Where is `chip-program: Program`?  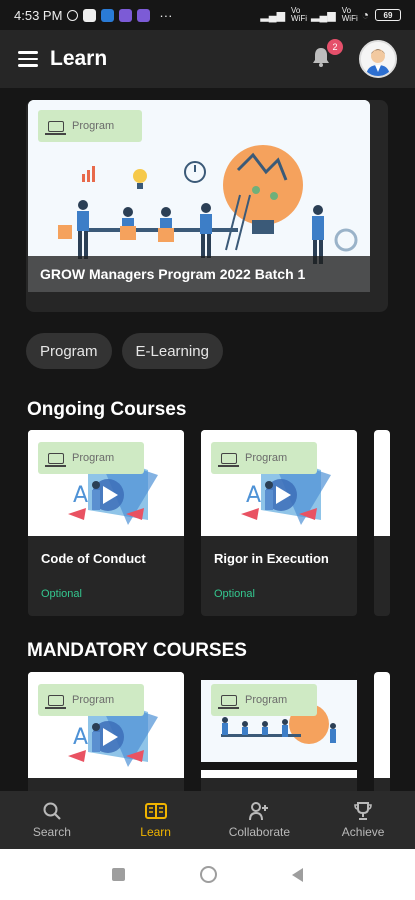
chip-program: Program is located at coordinates (69, 351).